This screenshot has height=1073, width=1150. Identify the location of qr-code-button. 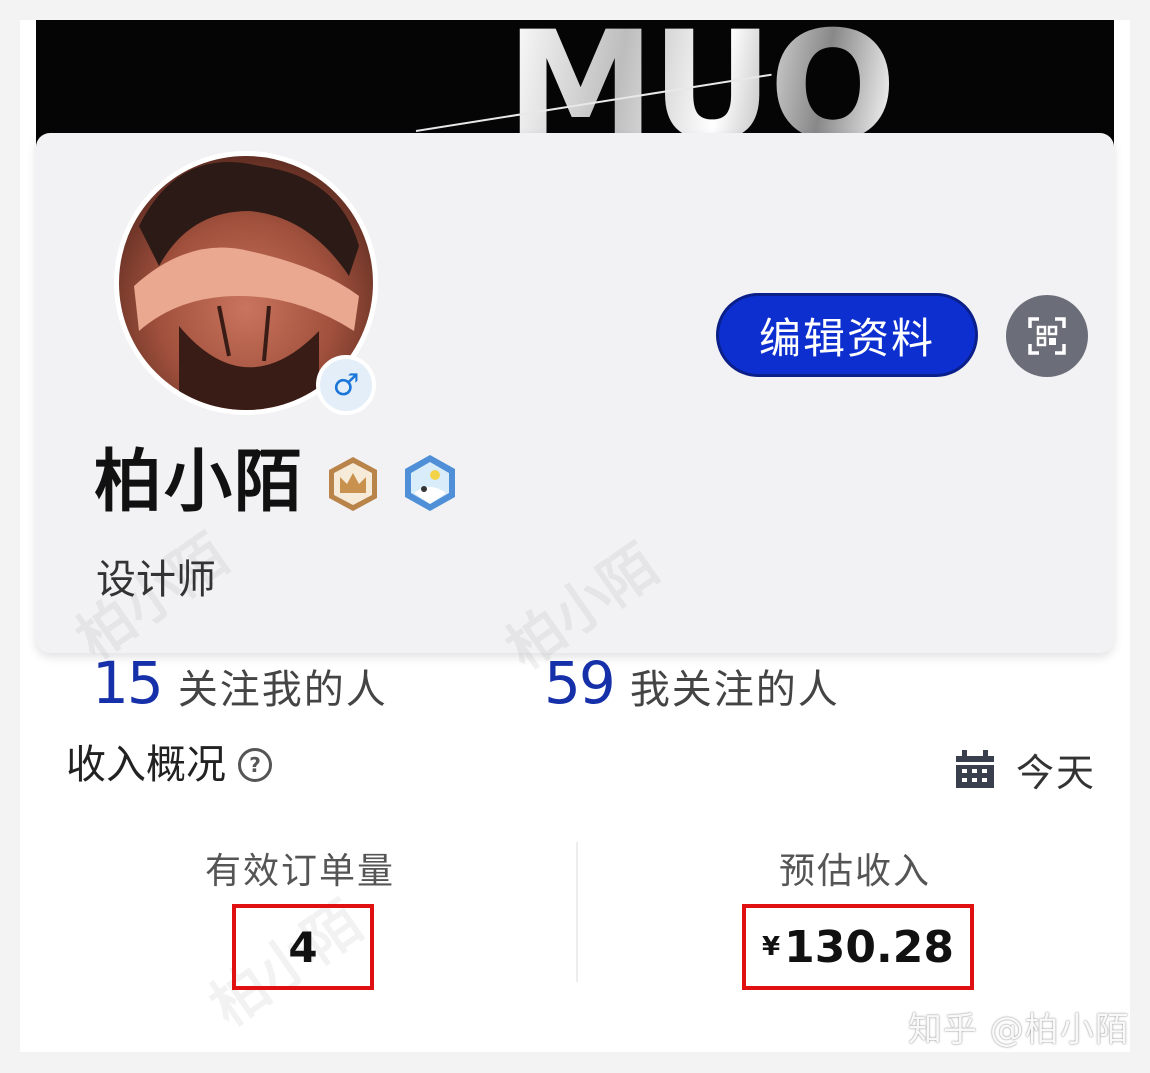
(1047, 336).